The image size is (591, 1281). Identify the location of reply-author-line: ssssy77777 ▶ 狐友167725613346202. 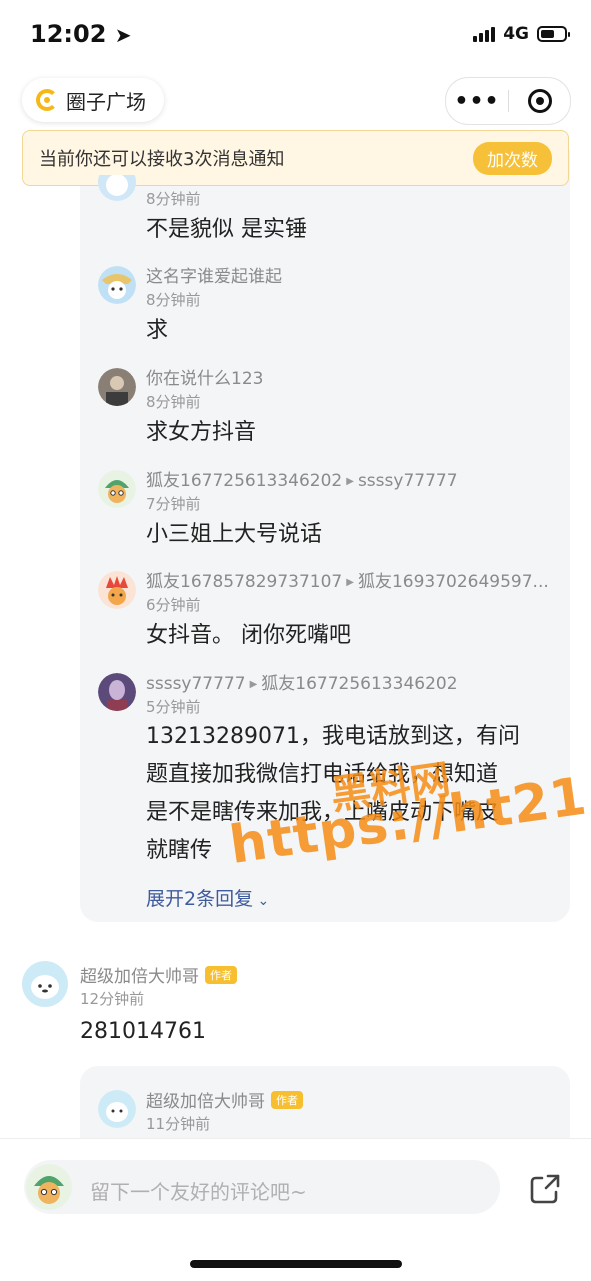
(302, 681).